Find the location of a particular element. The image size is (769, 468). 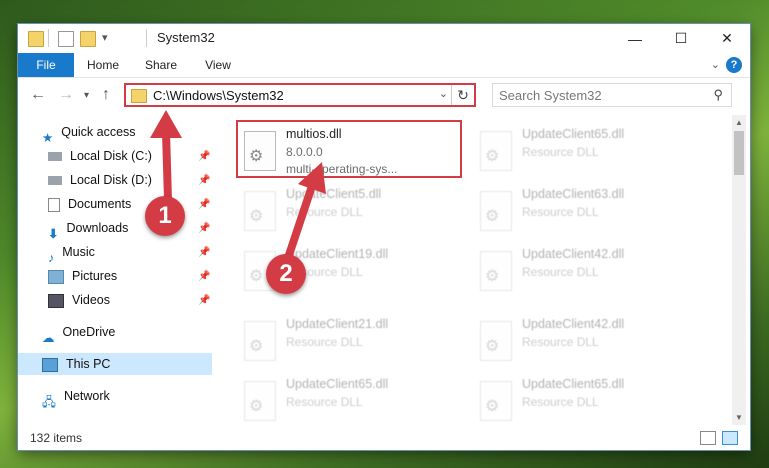

callout-2: 2 is located at coordinates (286, 274).